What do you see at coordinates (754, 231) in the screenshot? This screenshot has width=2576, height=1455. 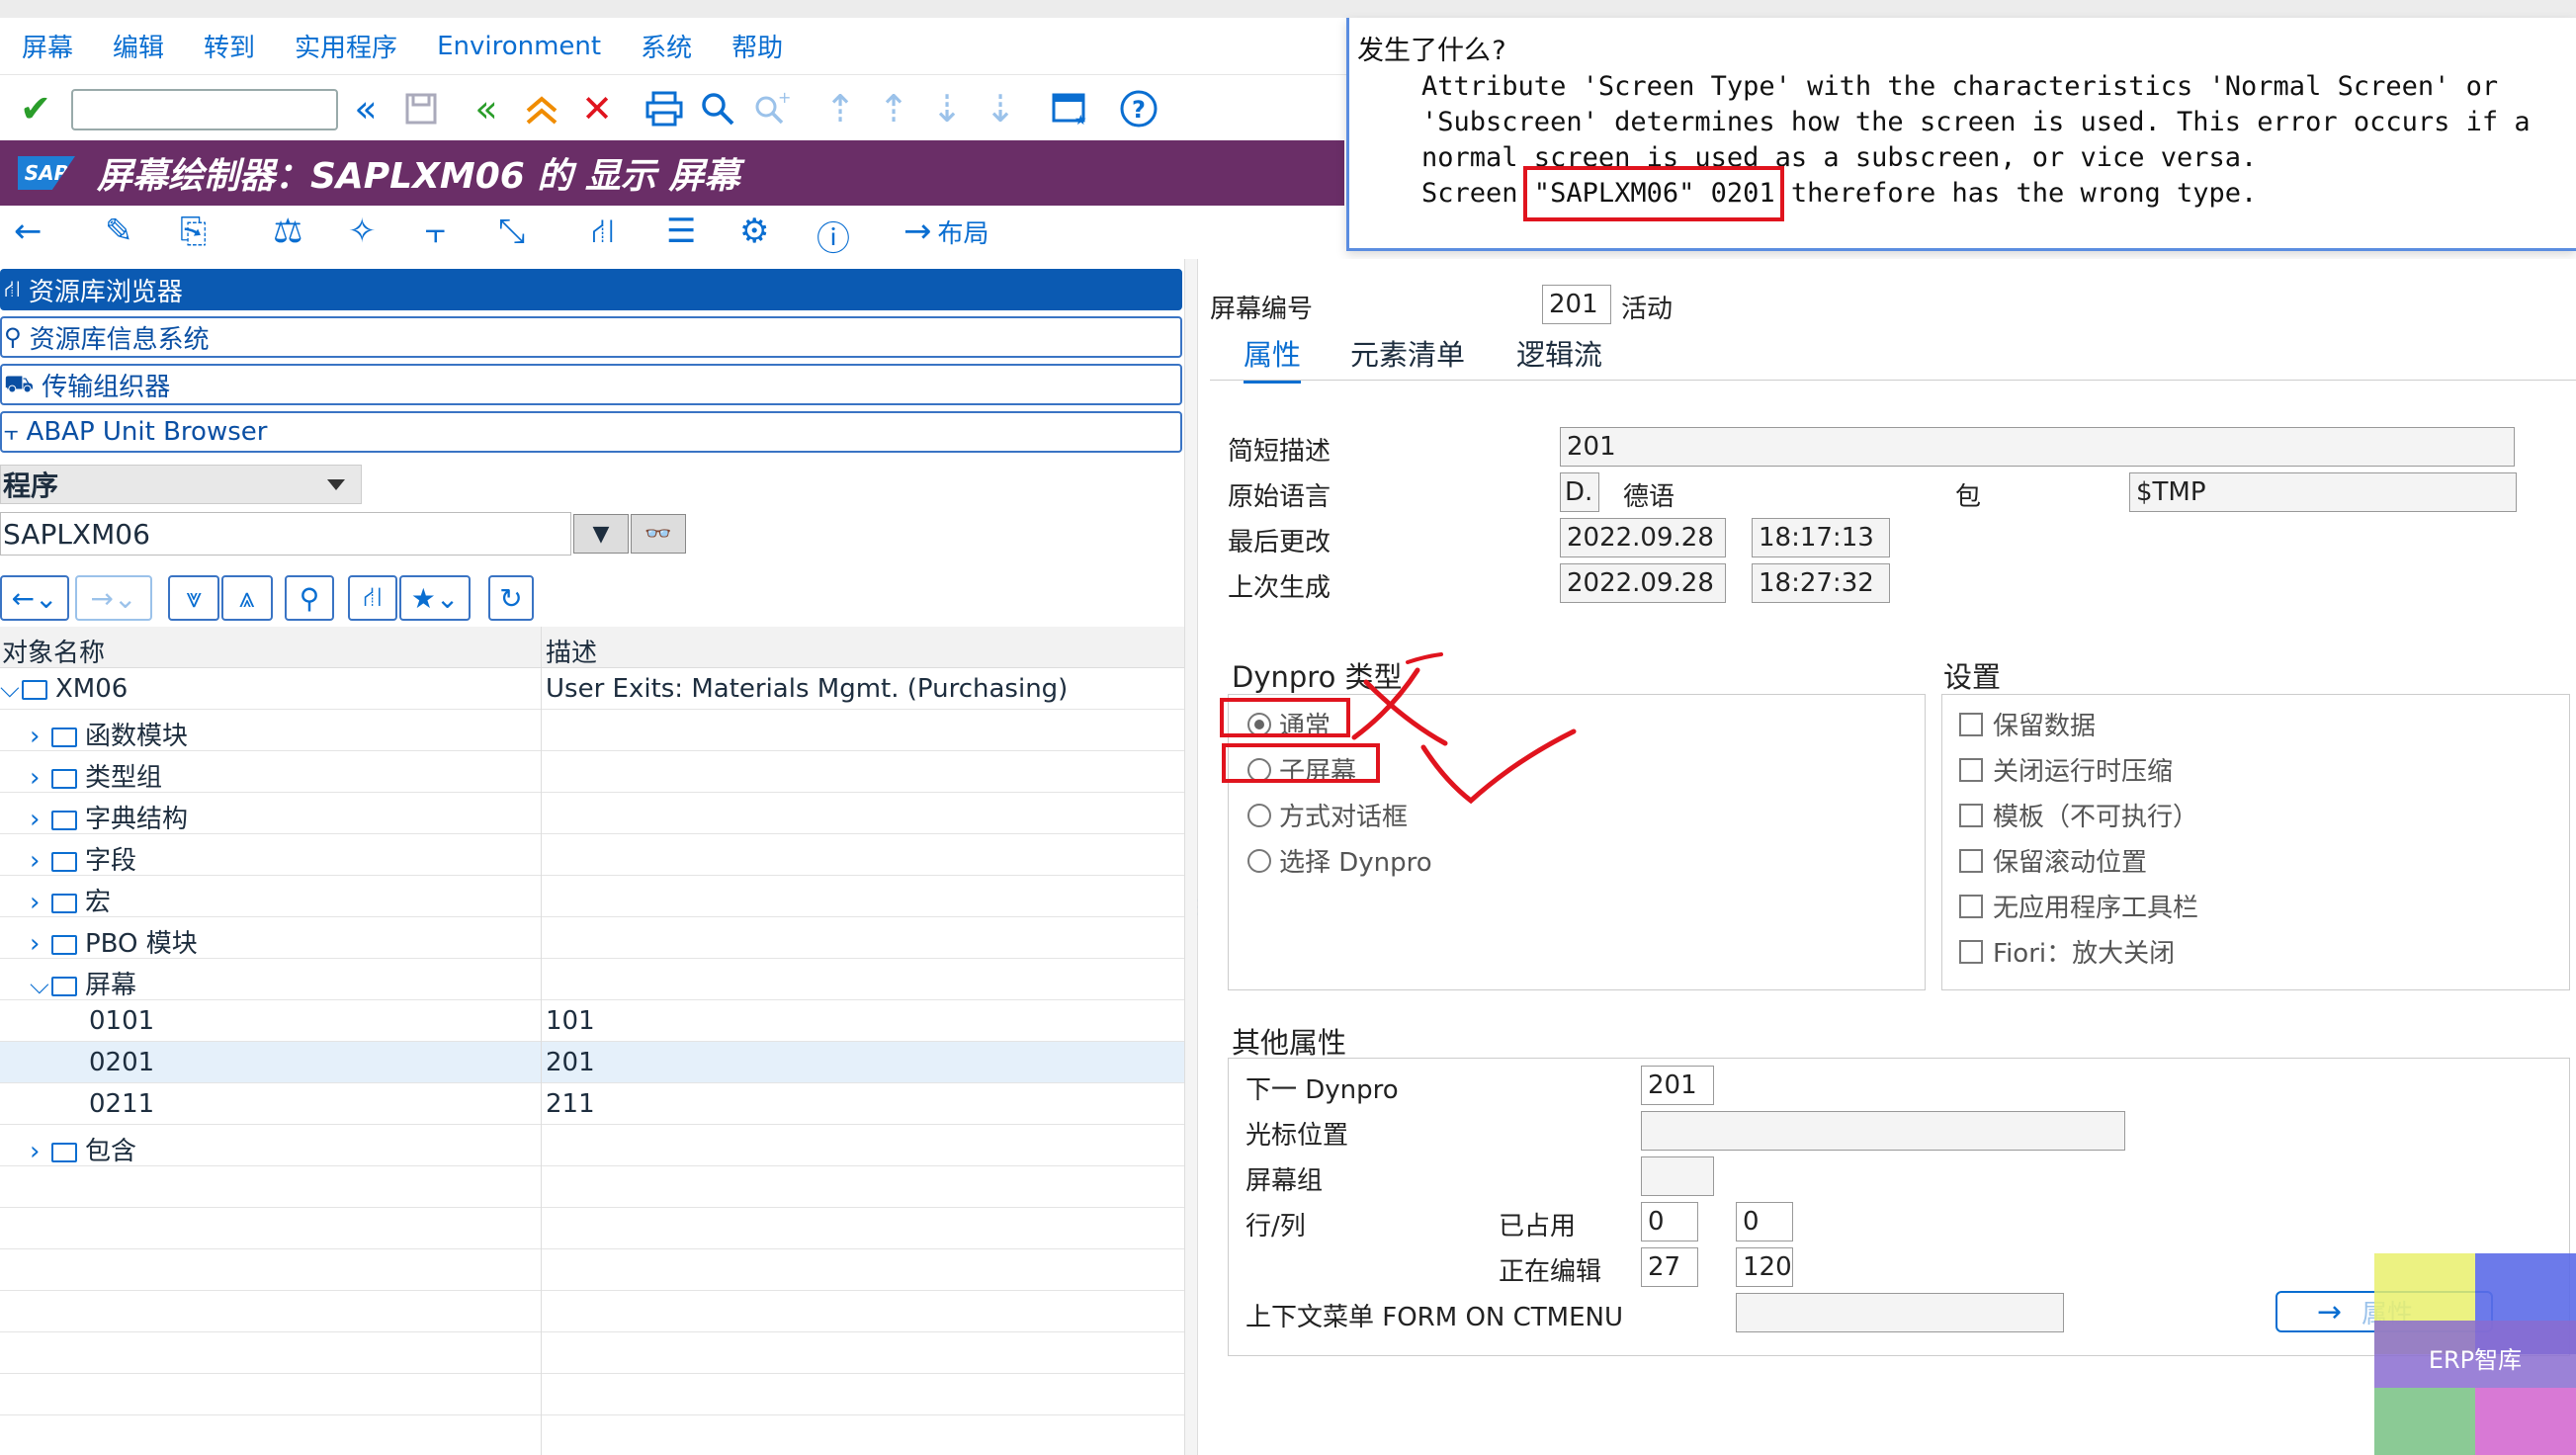 I see `docu-icon: ⚙` at bounding box center [754, 231].